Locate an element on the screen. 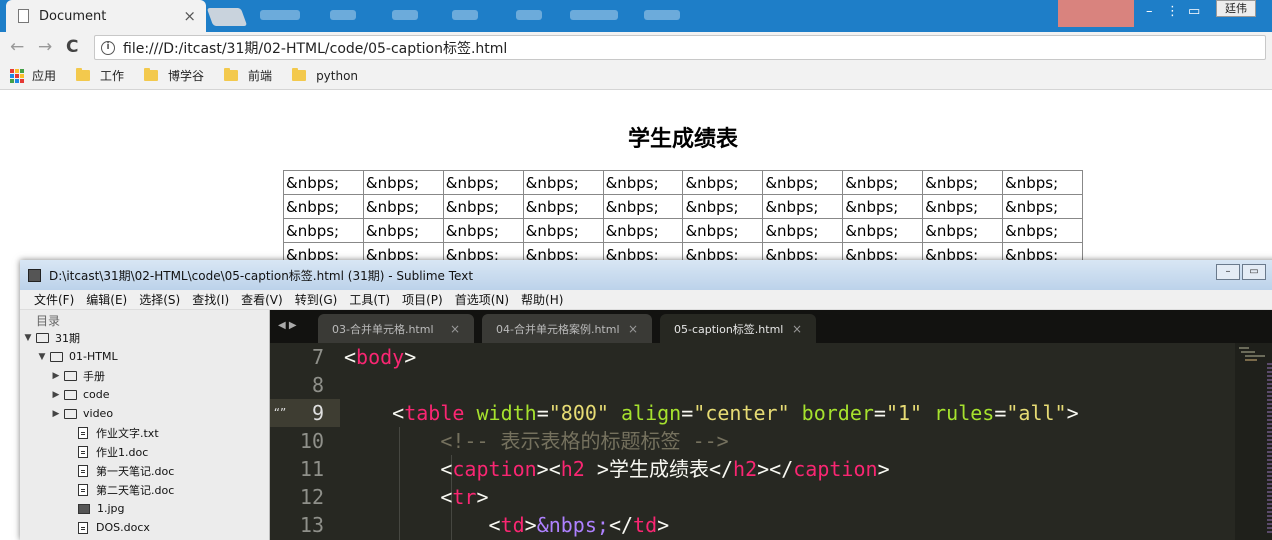  blurred-overlay-block is located at coordinates (1096, 13).